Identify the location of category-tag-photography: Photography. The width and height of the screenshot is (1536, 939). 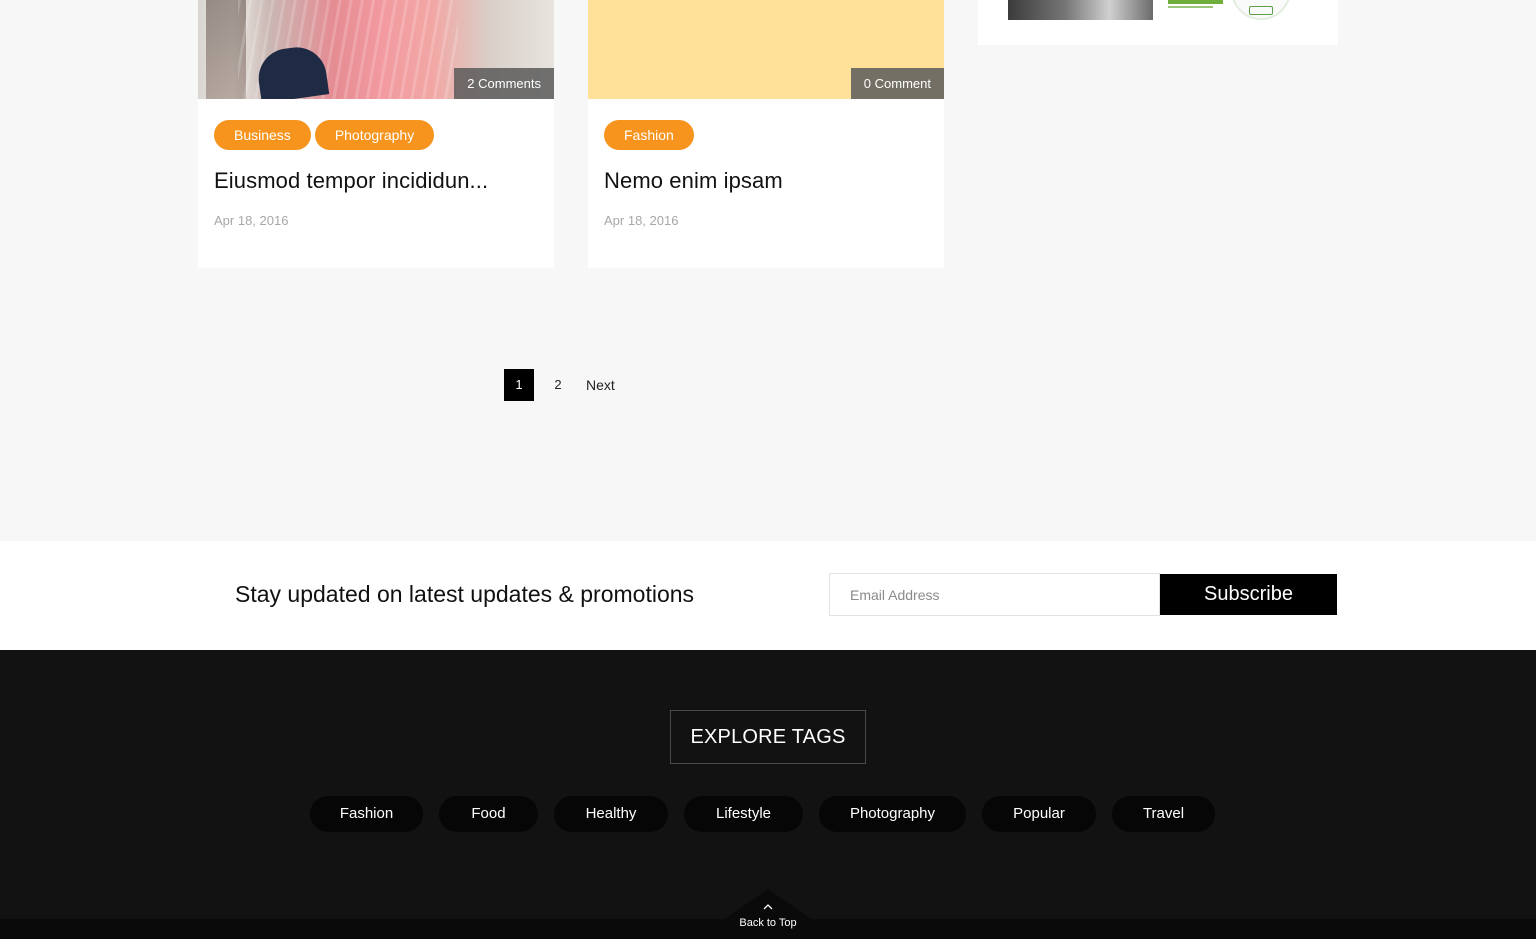
(374, 135).